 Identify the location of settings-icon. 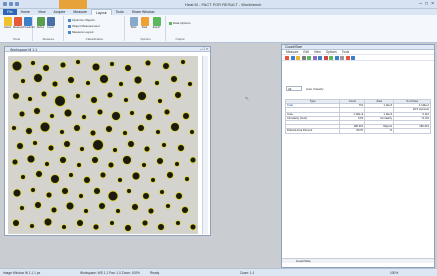
(342, 58).